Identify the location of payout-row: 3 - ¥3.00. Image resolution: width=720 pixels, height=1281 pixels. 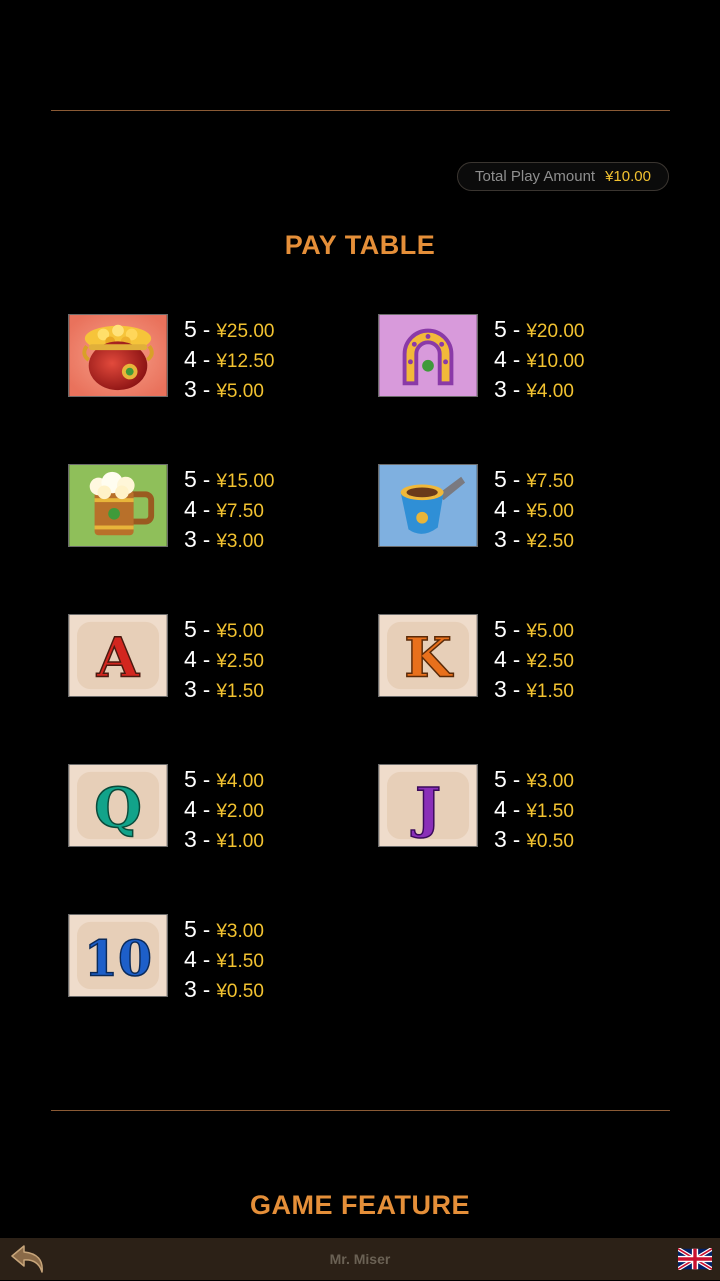
(224, 539).